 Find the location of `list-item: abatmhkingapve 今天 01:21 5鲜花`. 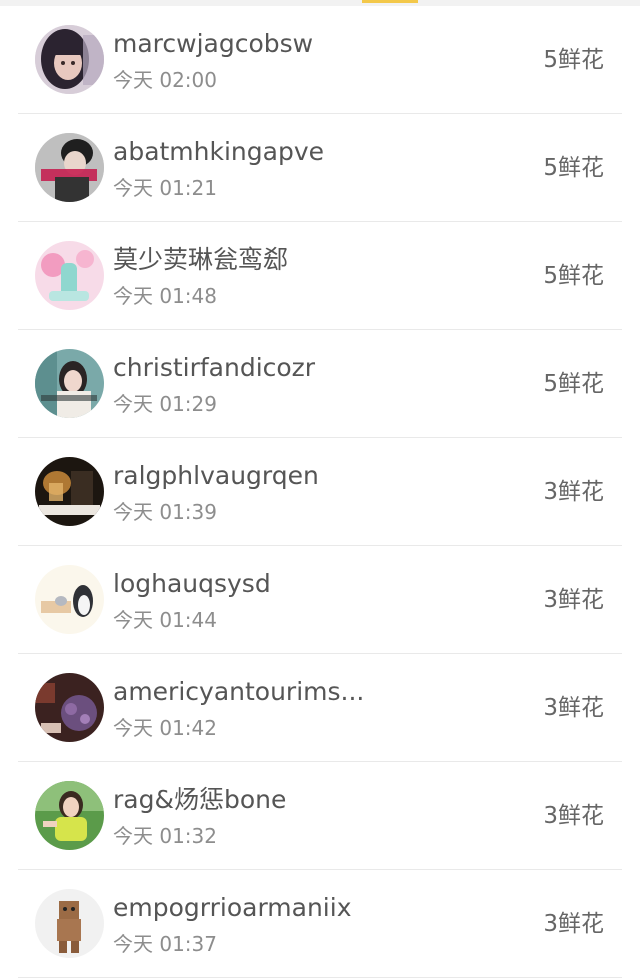

list-item: abatmhkingapve 今天 01:21 5鲜花 is located at coordinates (320, 168).